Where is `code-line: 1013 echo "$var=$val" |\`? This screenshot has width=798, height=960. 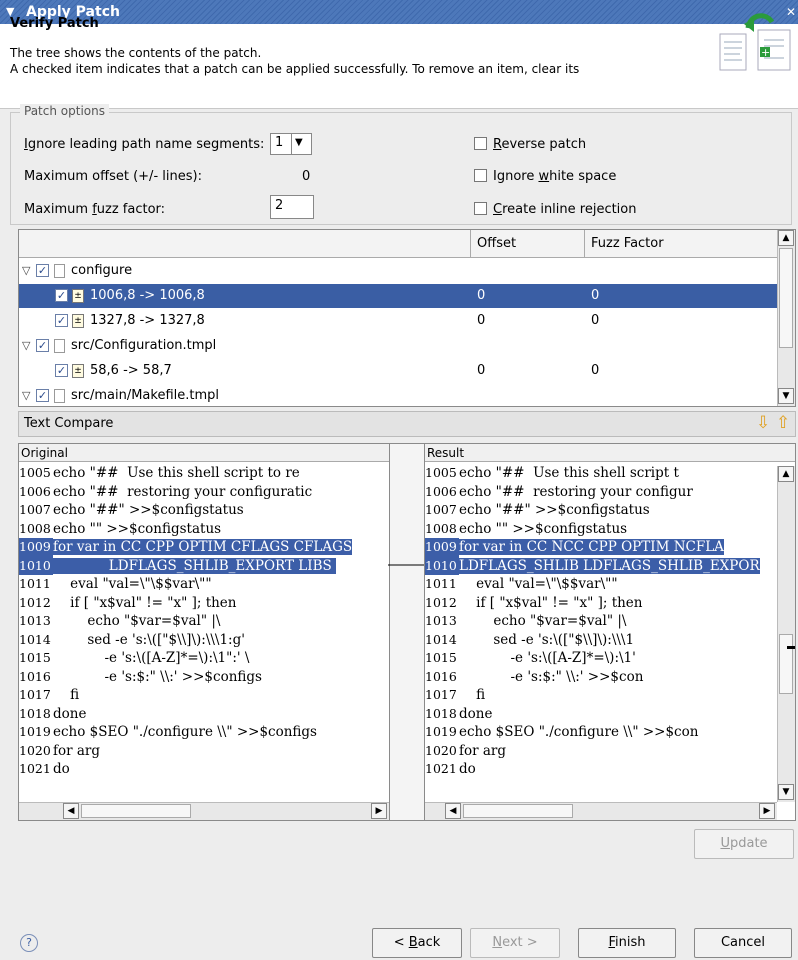
code-line: 1013 echo "$var=$val" |\ is located at coordinates (185, 621).